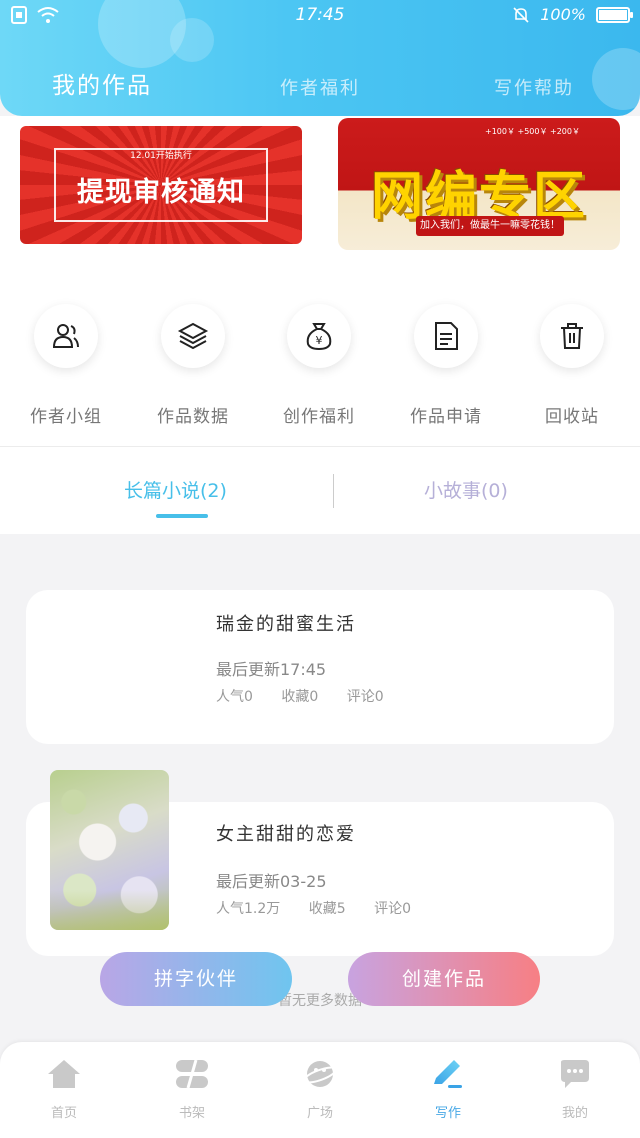 Image resolution: width=640 pixels, height=1138 pixels. Describe the element at coordinates (614, 14) in the screenshot. I see `battery-icon` at that location.